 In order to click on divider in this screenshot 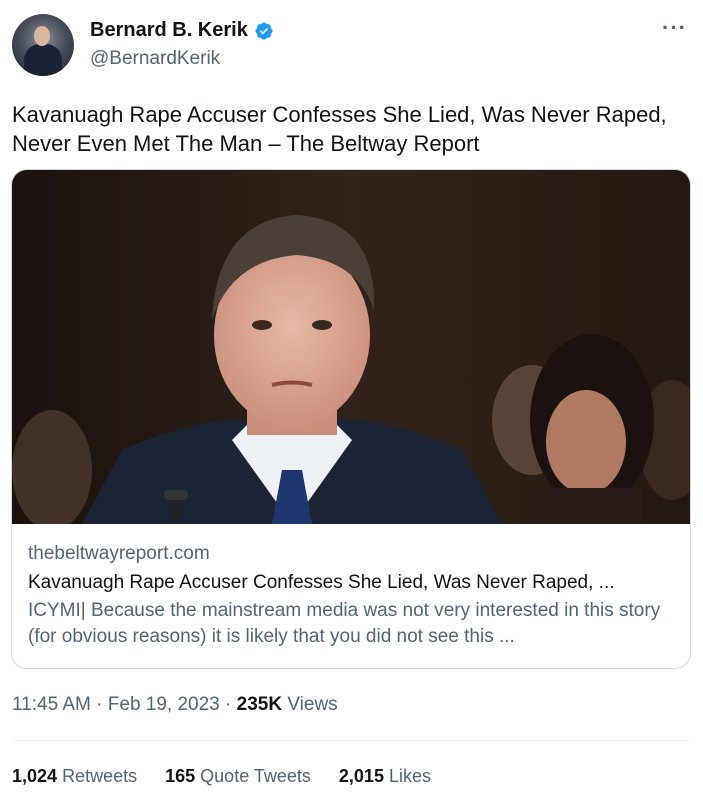, I will do `click(351, 740)`.